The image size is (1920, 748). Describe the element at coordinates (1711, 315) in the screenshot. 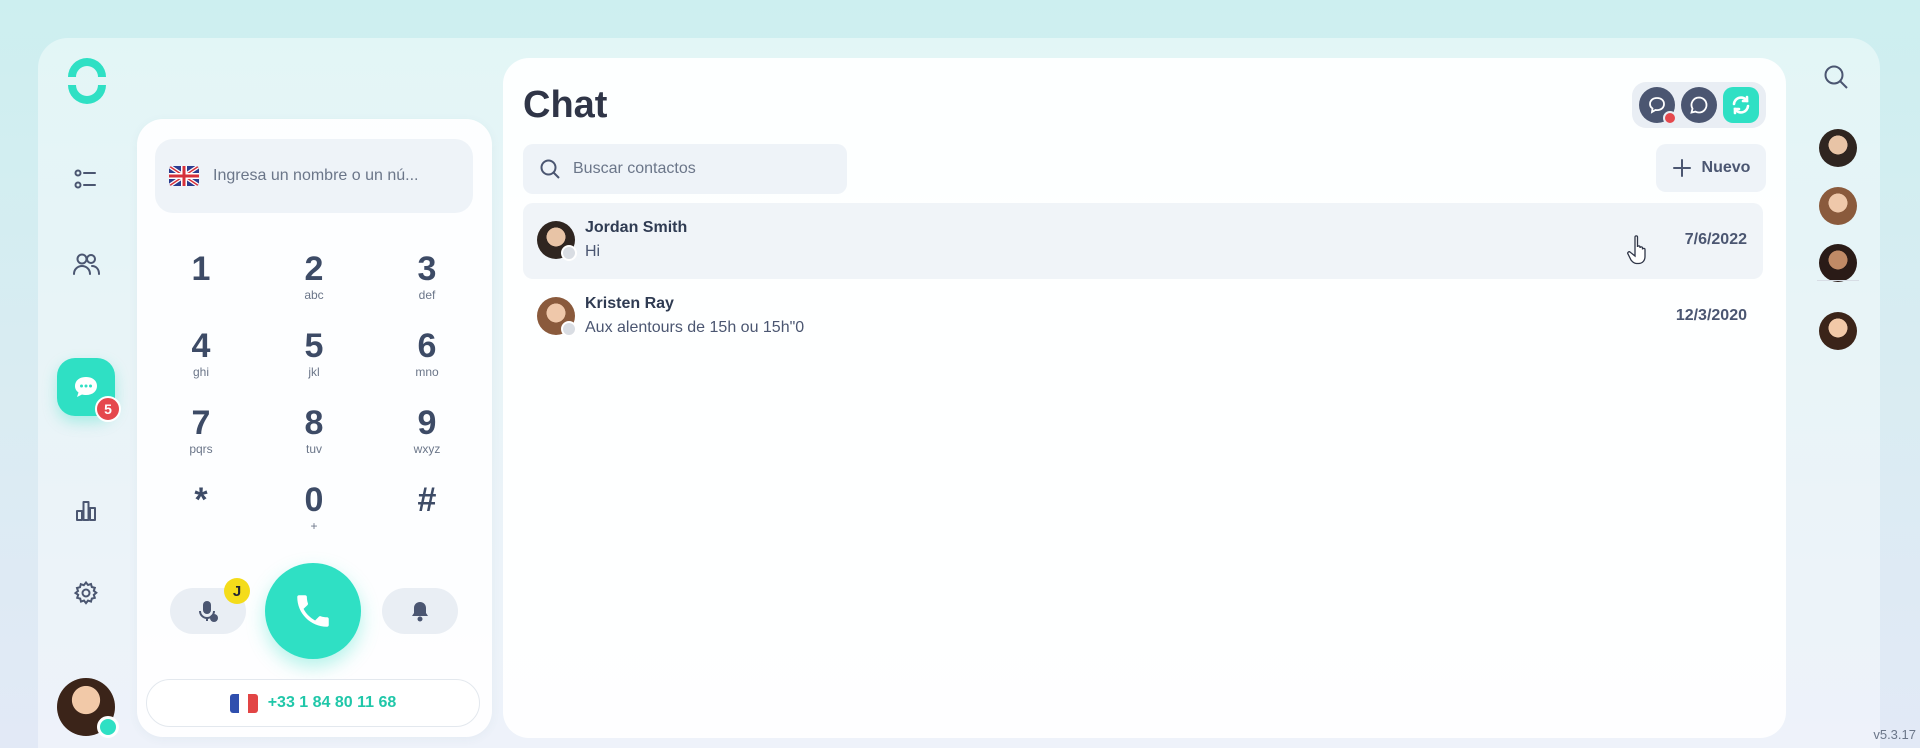

I see `message-date: 12/3/2020` at that location.